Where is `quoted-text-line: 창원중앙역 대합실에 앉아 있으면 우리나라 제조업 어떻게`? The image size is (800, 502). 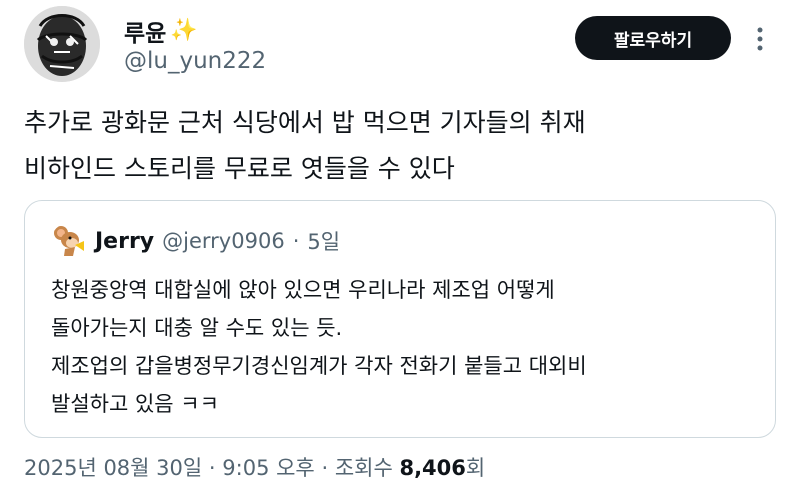
quoted-text-line: 창원중앙역 대합실에 앉아 있으면 우리나라 제조업 어떻게 is located at coordinates (303, 290).